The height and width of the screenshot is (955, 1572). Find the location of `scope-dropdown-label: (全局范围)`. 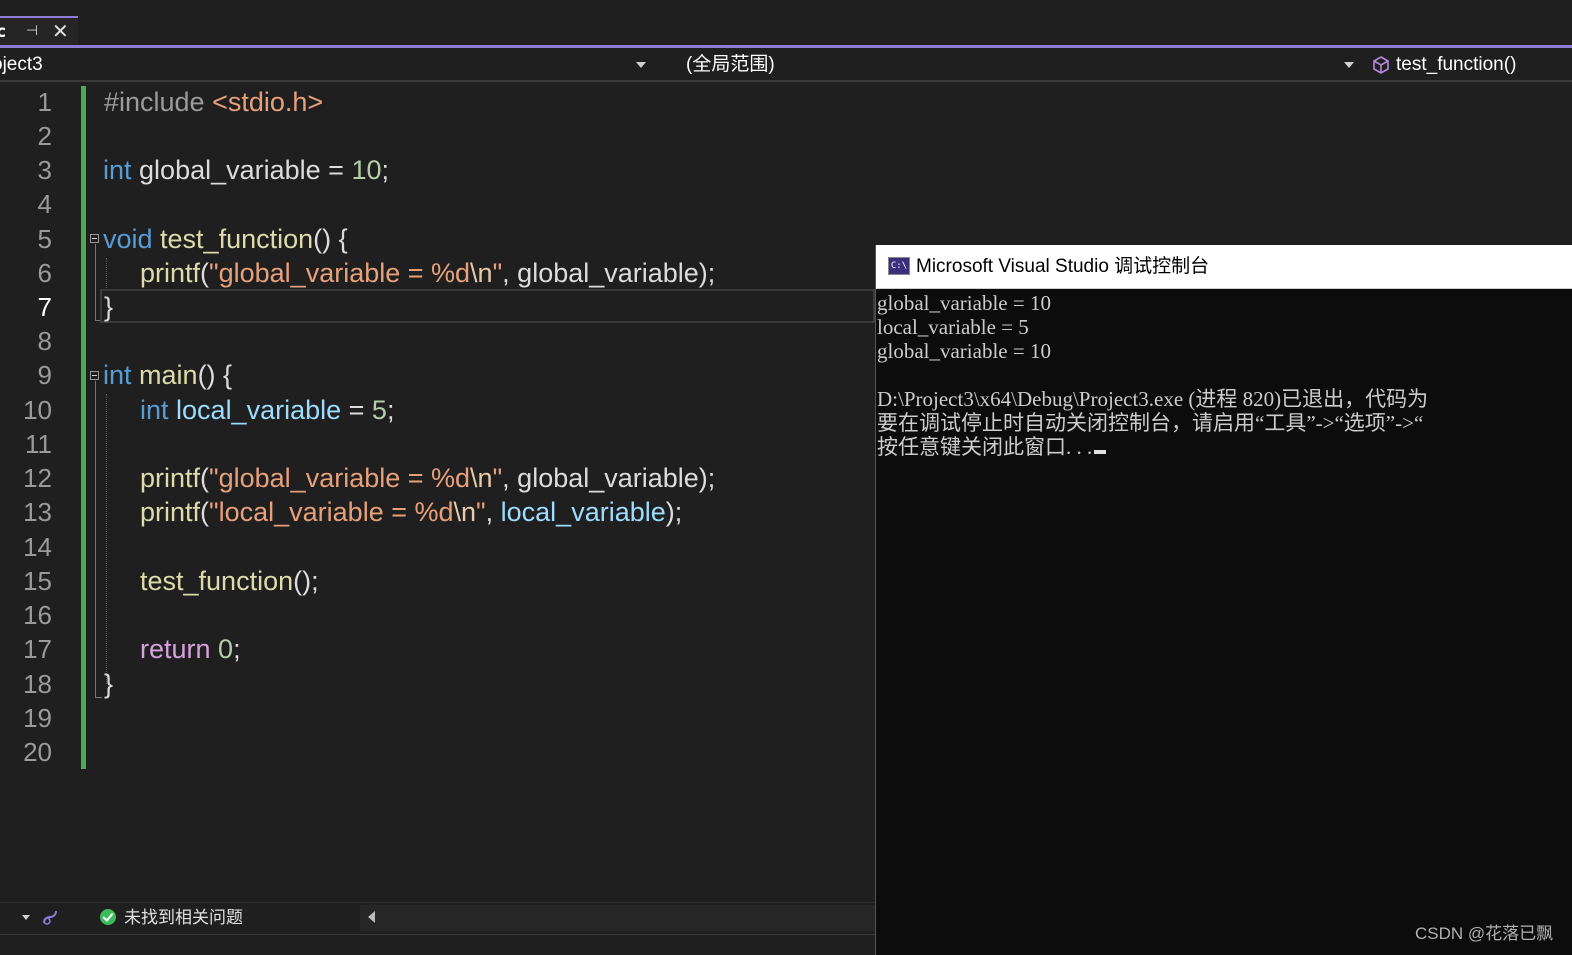

scope-dropdown-label: (全局范围) is located at coordinates (730, 64).